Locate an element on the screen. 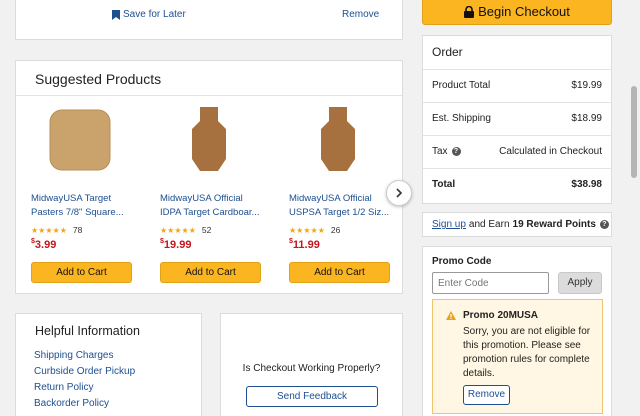 Image resolution: width=640 pixels, height=416 pixels. product-rating: ★★★★★ 52 is located at coordinates (185, 230).